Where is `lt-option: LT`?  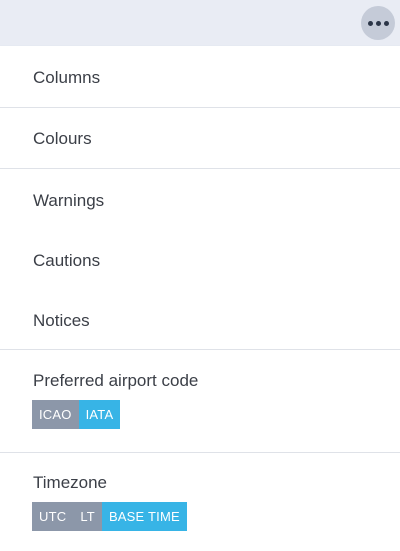
lt-option: LT is located at coordinates (87, 516).